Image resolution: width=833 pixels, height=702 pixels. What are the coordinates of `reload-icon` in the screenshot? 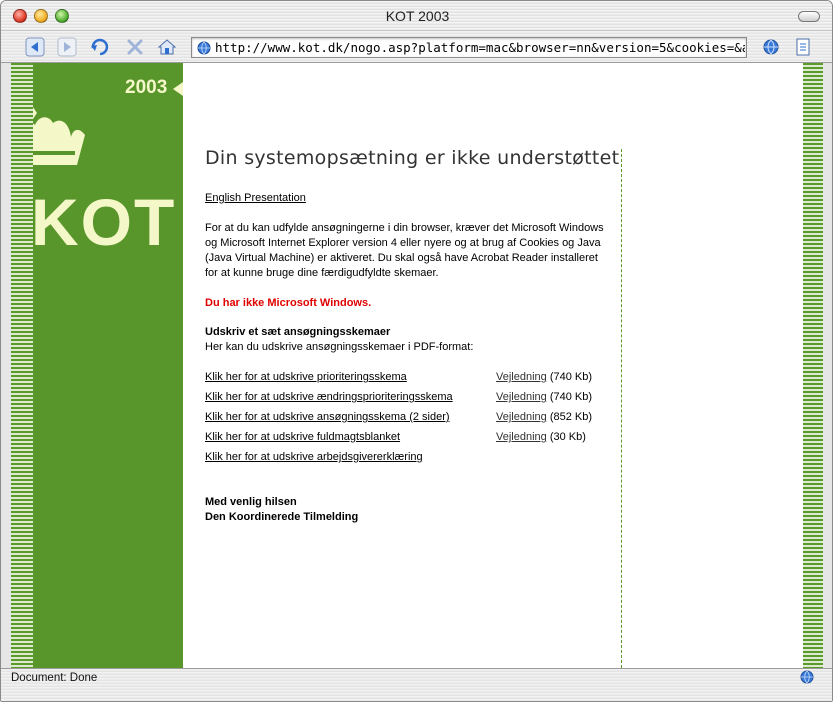 It's located at (100, 47).